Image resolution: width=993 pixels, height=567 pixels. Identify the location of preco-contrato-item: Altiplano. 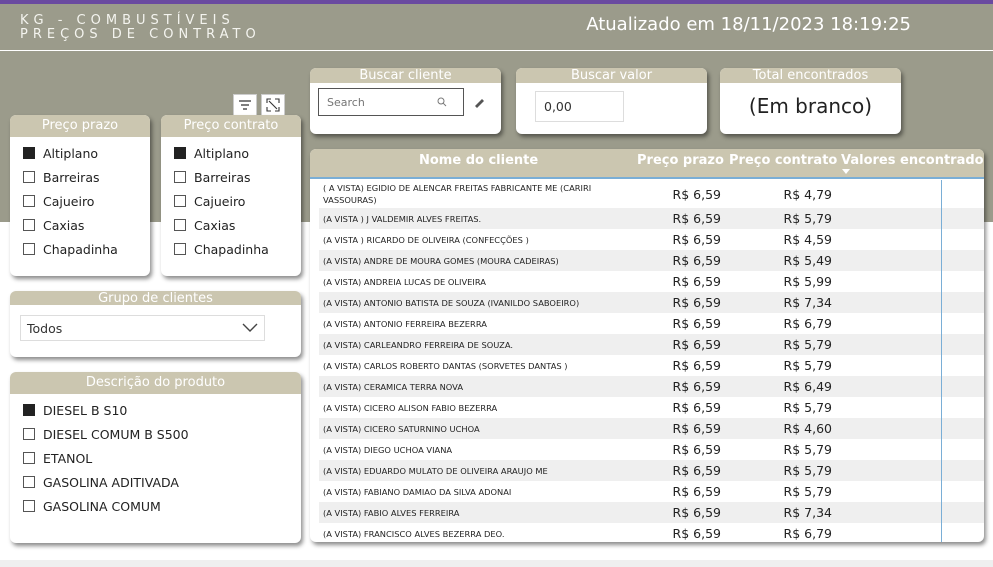
(237, 153).